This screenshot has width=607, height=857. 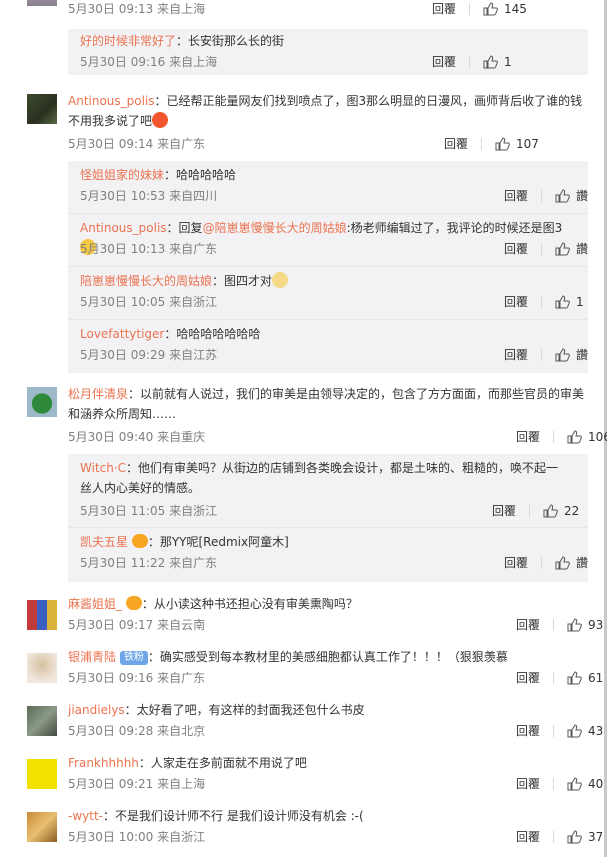 I want to click on comment-meta: 5月30日 09:21 来自上海 回覆 40, so click(x=335, y=784).